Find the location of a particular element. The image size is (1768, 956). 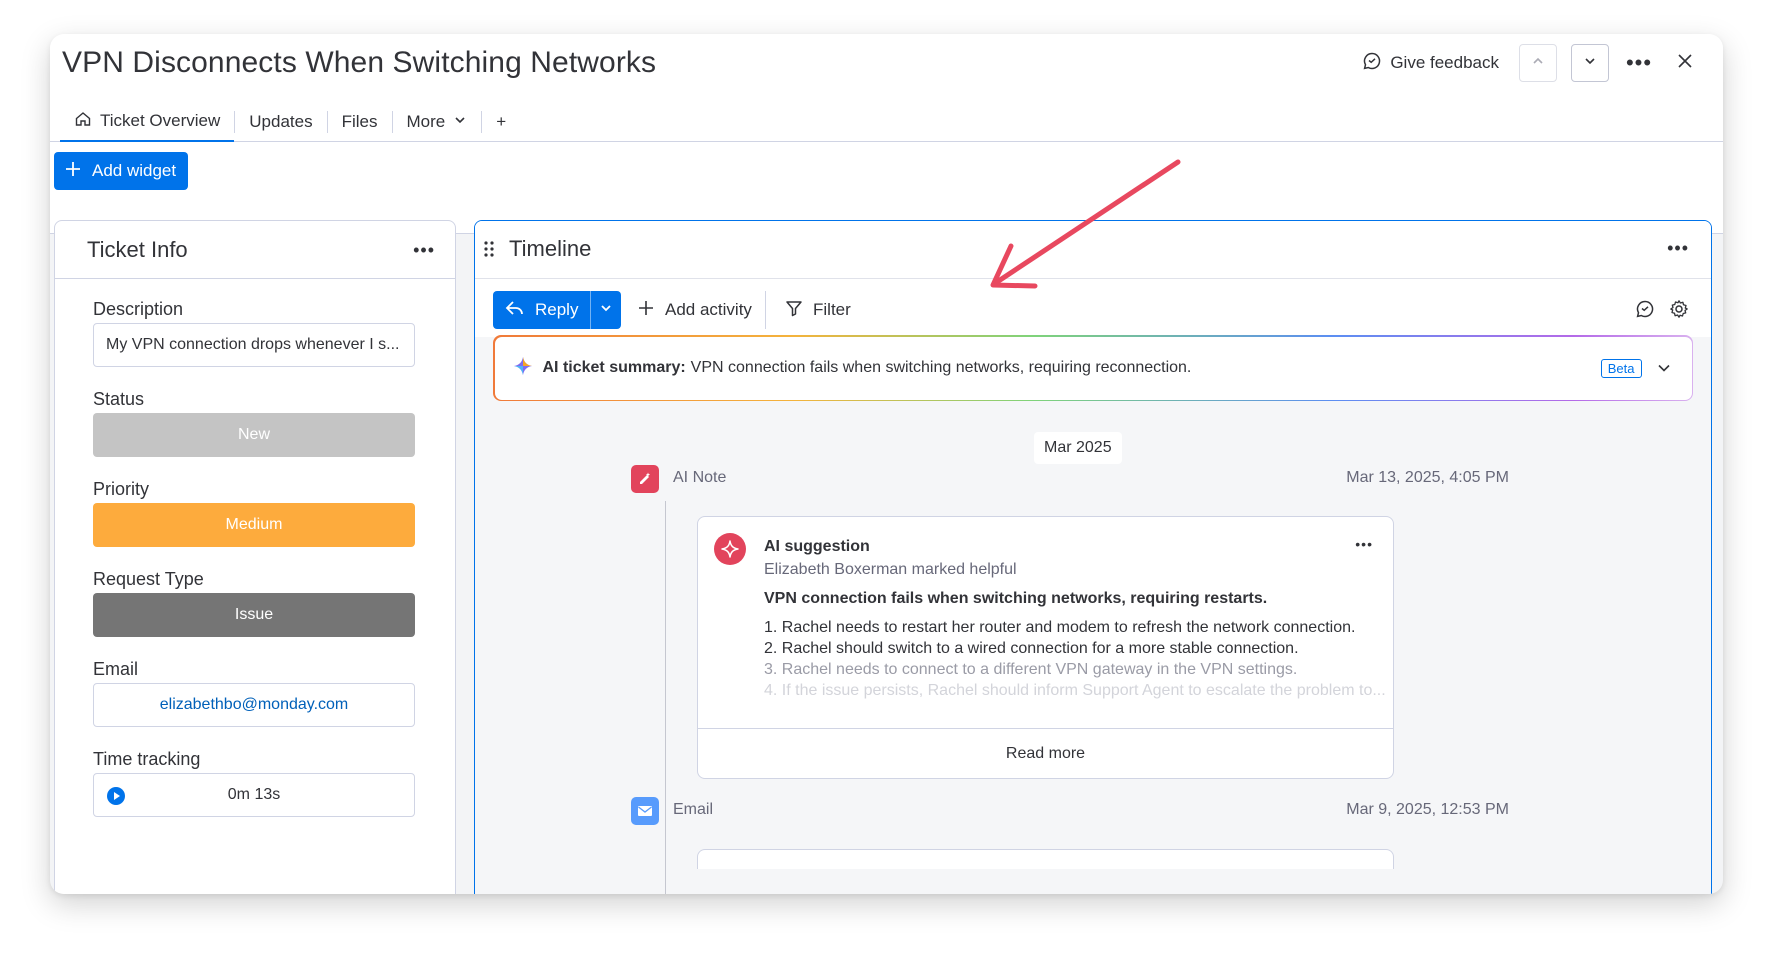

previous-item-button is located at coordinates (1538, 63).